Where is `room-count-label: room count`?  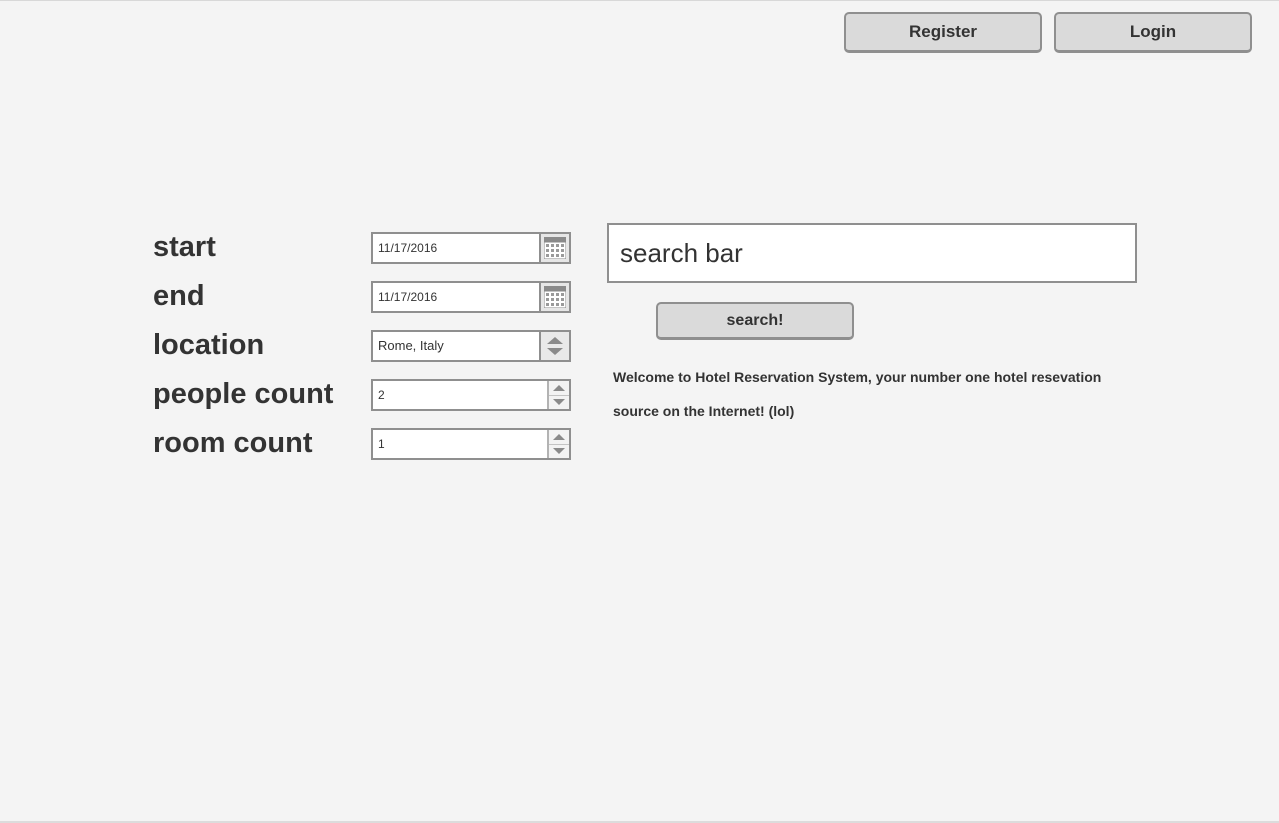
room-count-label: room count is located at coordinates (233, 443).